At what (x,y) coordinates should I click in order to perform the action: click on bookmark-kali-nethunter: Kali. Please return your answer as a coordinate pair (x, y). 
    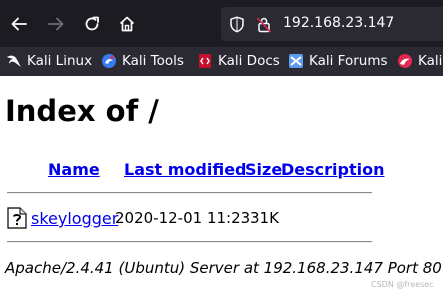
    Looking at the image, I should click on (419, 61).